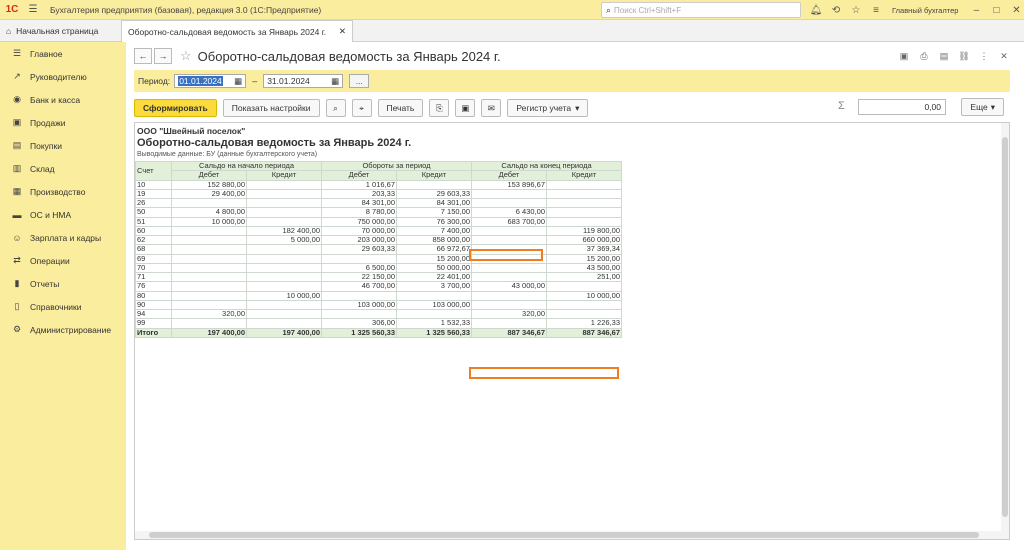 This screenshot has width=1024, height=550. I want to click on sidebar-item: ☰ Главное, so click(63, 53).